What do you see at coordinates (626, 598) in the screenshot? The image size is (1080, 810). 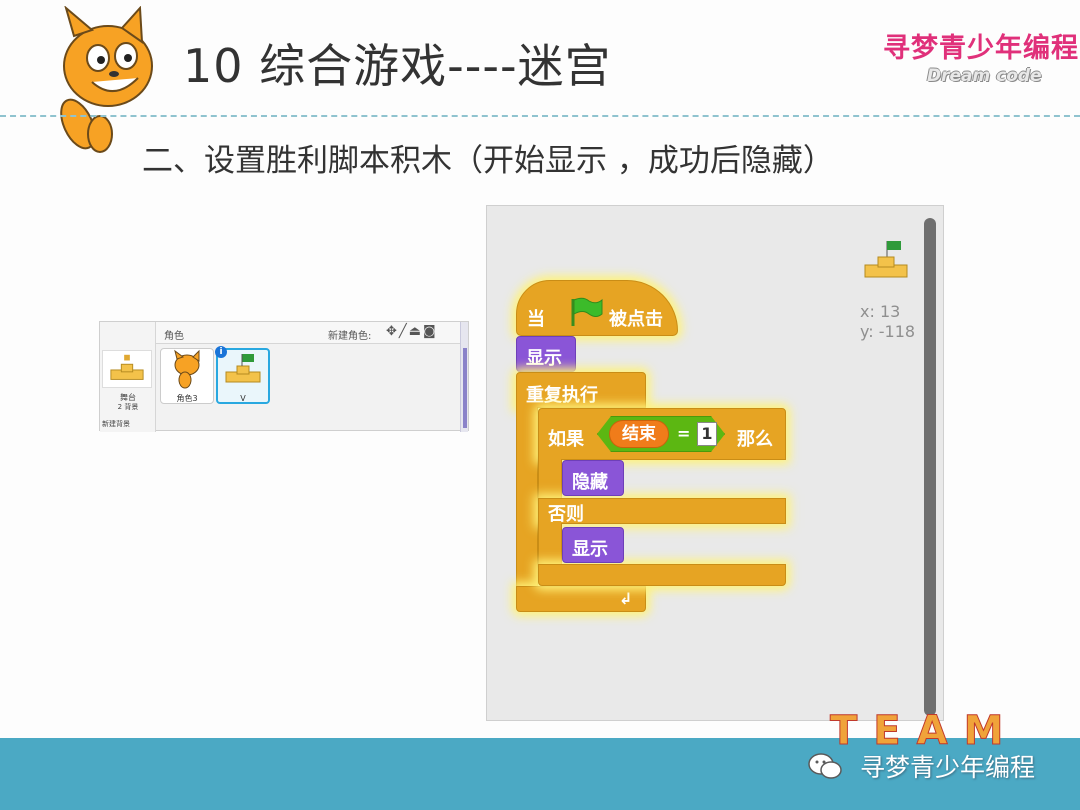 I see `loop-arrow-icon: ↲` at bounding box center [626, 598].